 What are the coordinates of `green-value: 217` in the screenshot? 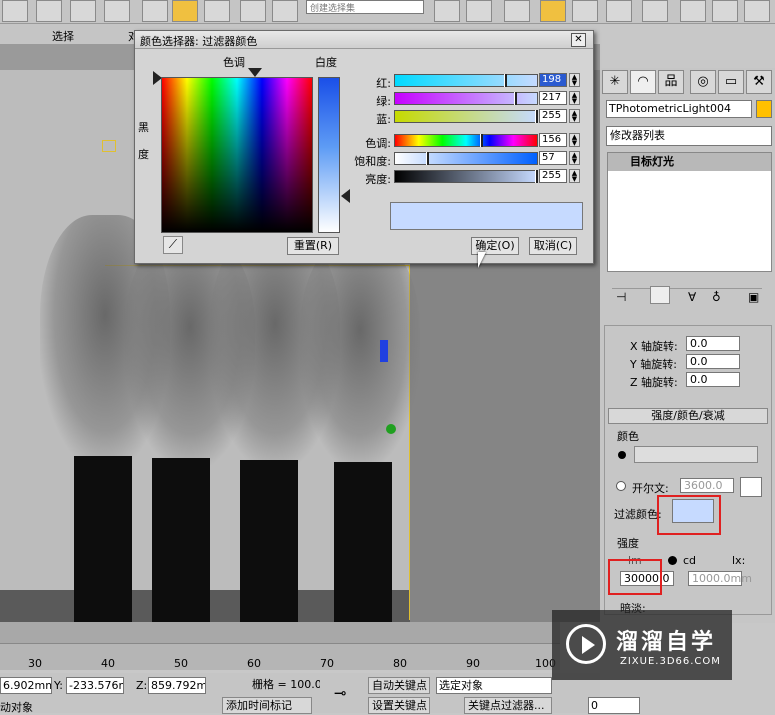 It's located at (553, 98).